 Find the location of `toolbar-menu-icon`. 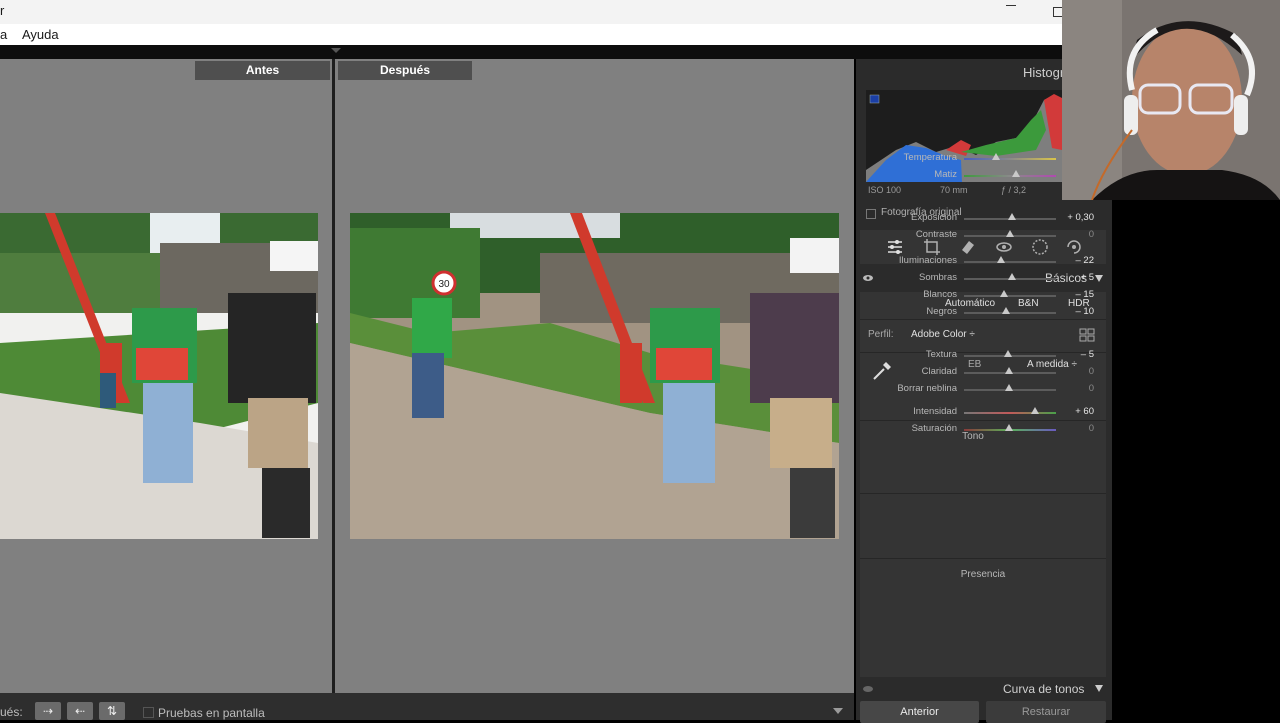

toolbar-menu-icon is located at coordinates (838, 711).